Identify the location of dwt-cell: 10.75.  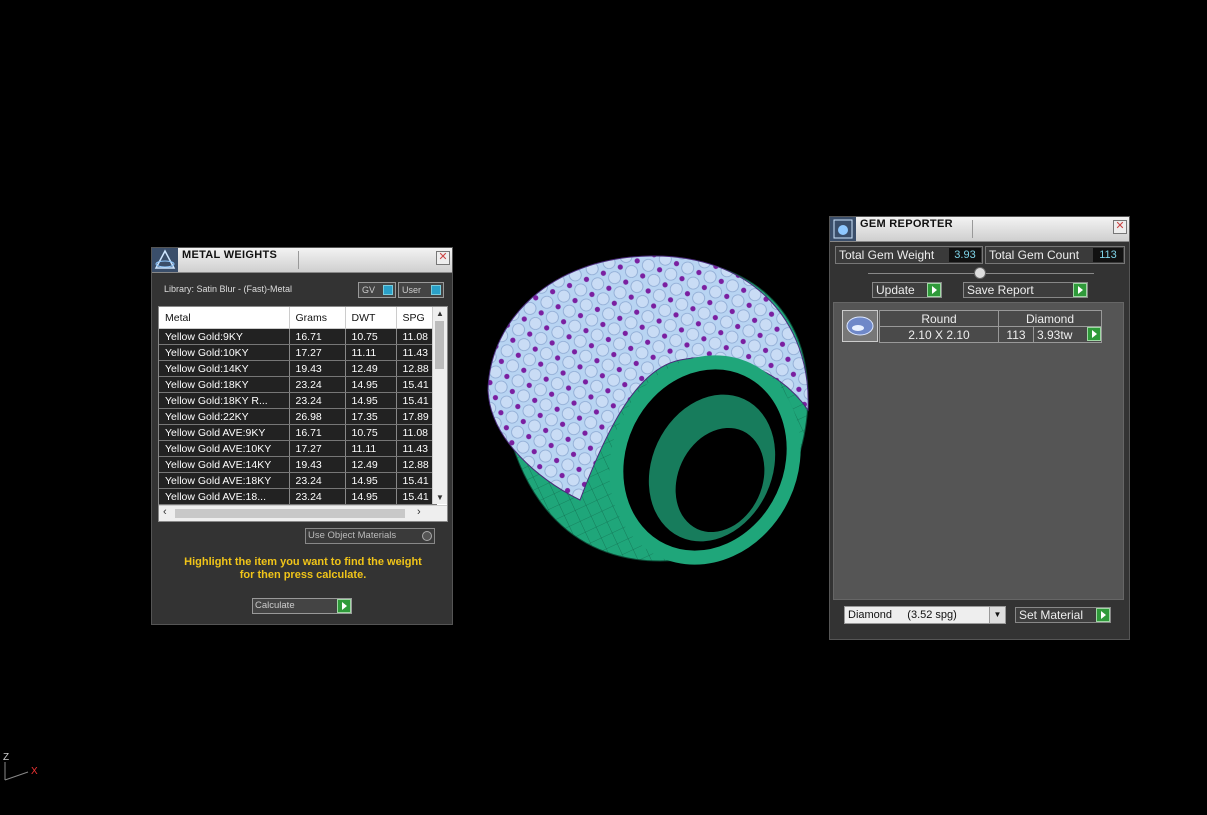
(371, 432).